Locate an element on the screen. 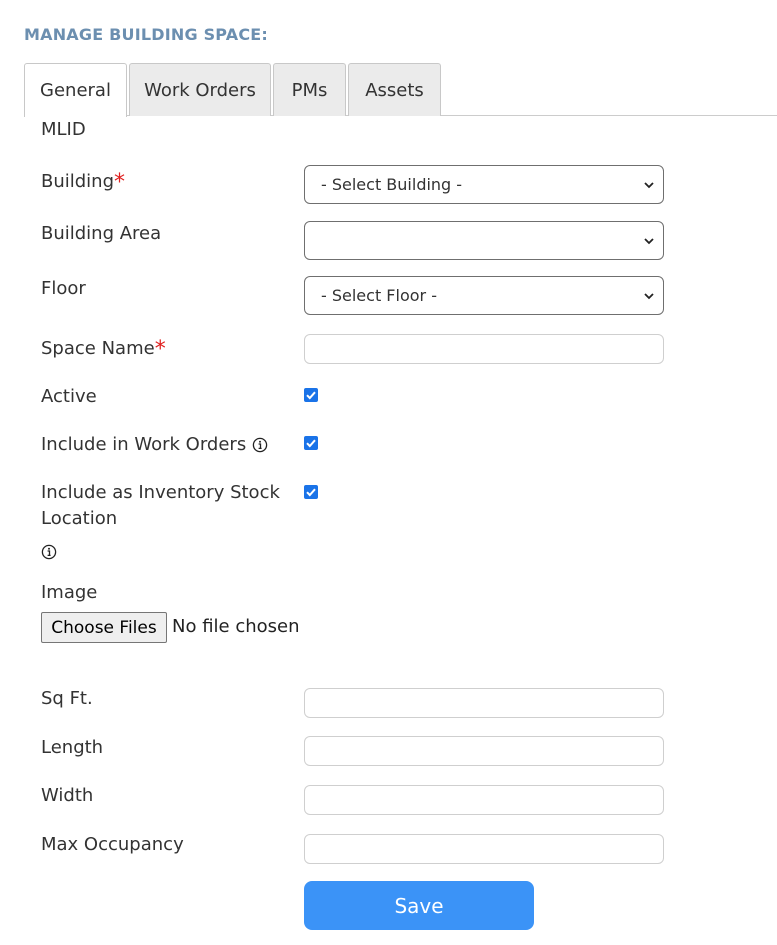  tab-work-orders: Work Orders is located at coordinates (200, 89).